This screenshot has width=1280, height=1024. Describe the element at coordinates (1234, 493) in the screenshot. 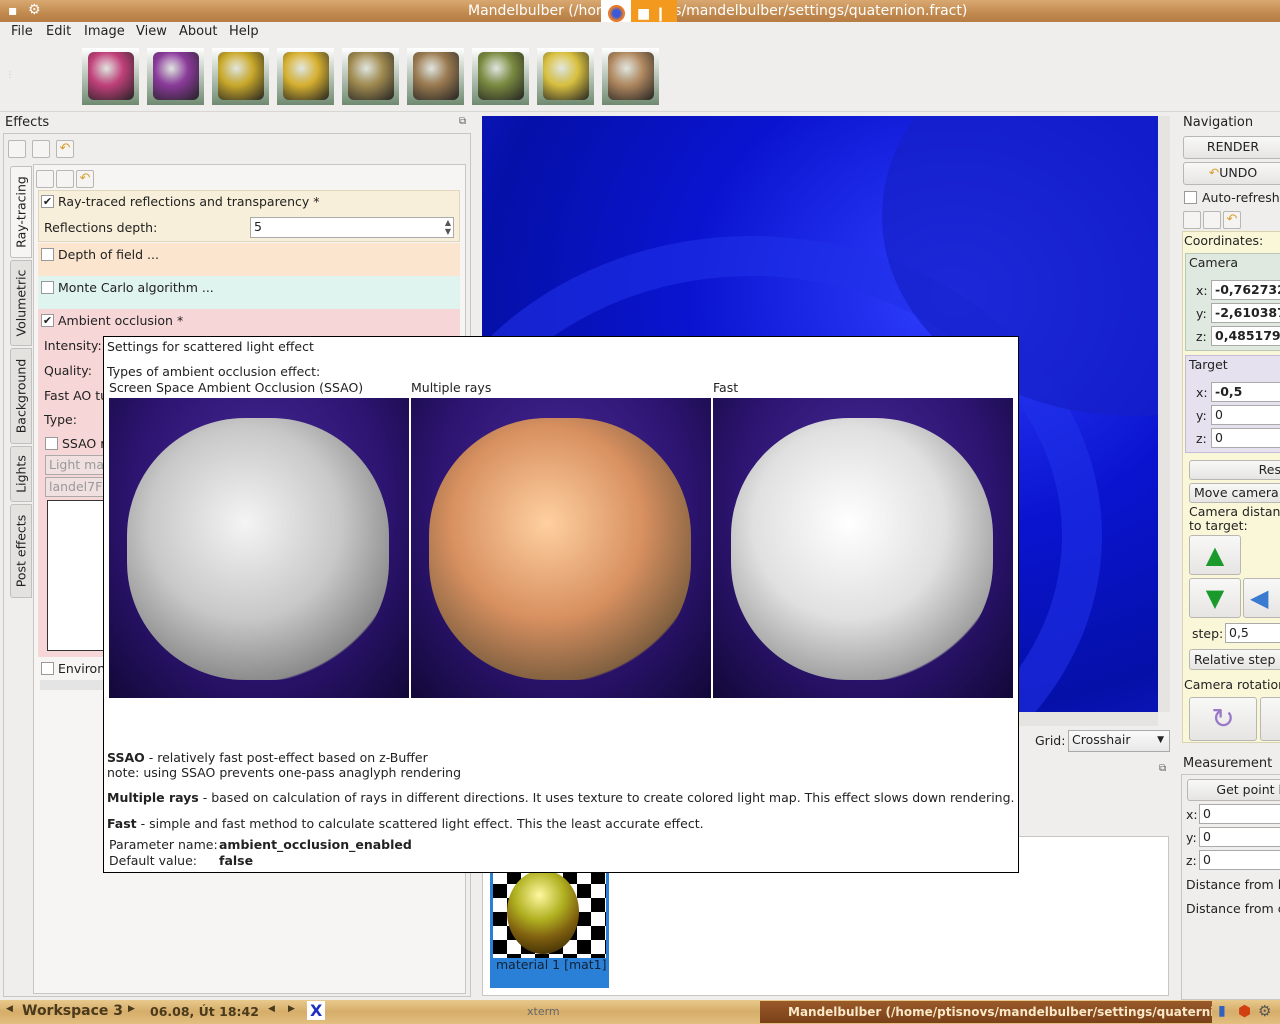

I see `move-camera-select: Move camera` at that location.